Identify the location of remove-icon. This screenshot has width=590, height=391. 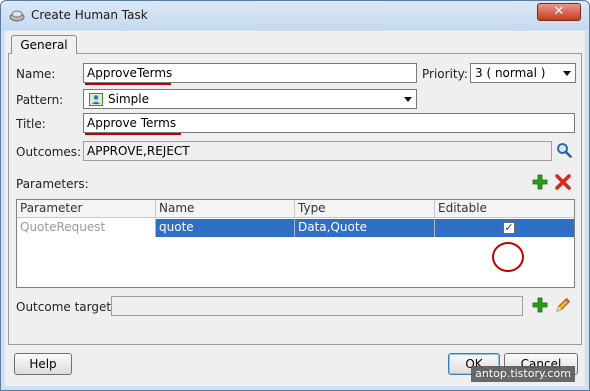
(563, 182).